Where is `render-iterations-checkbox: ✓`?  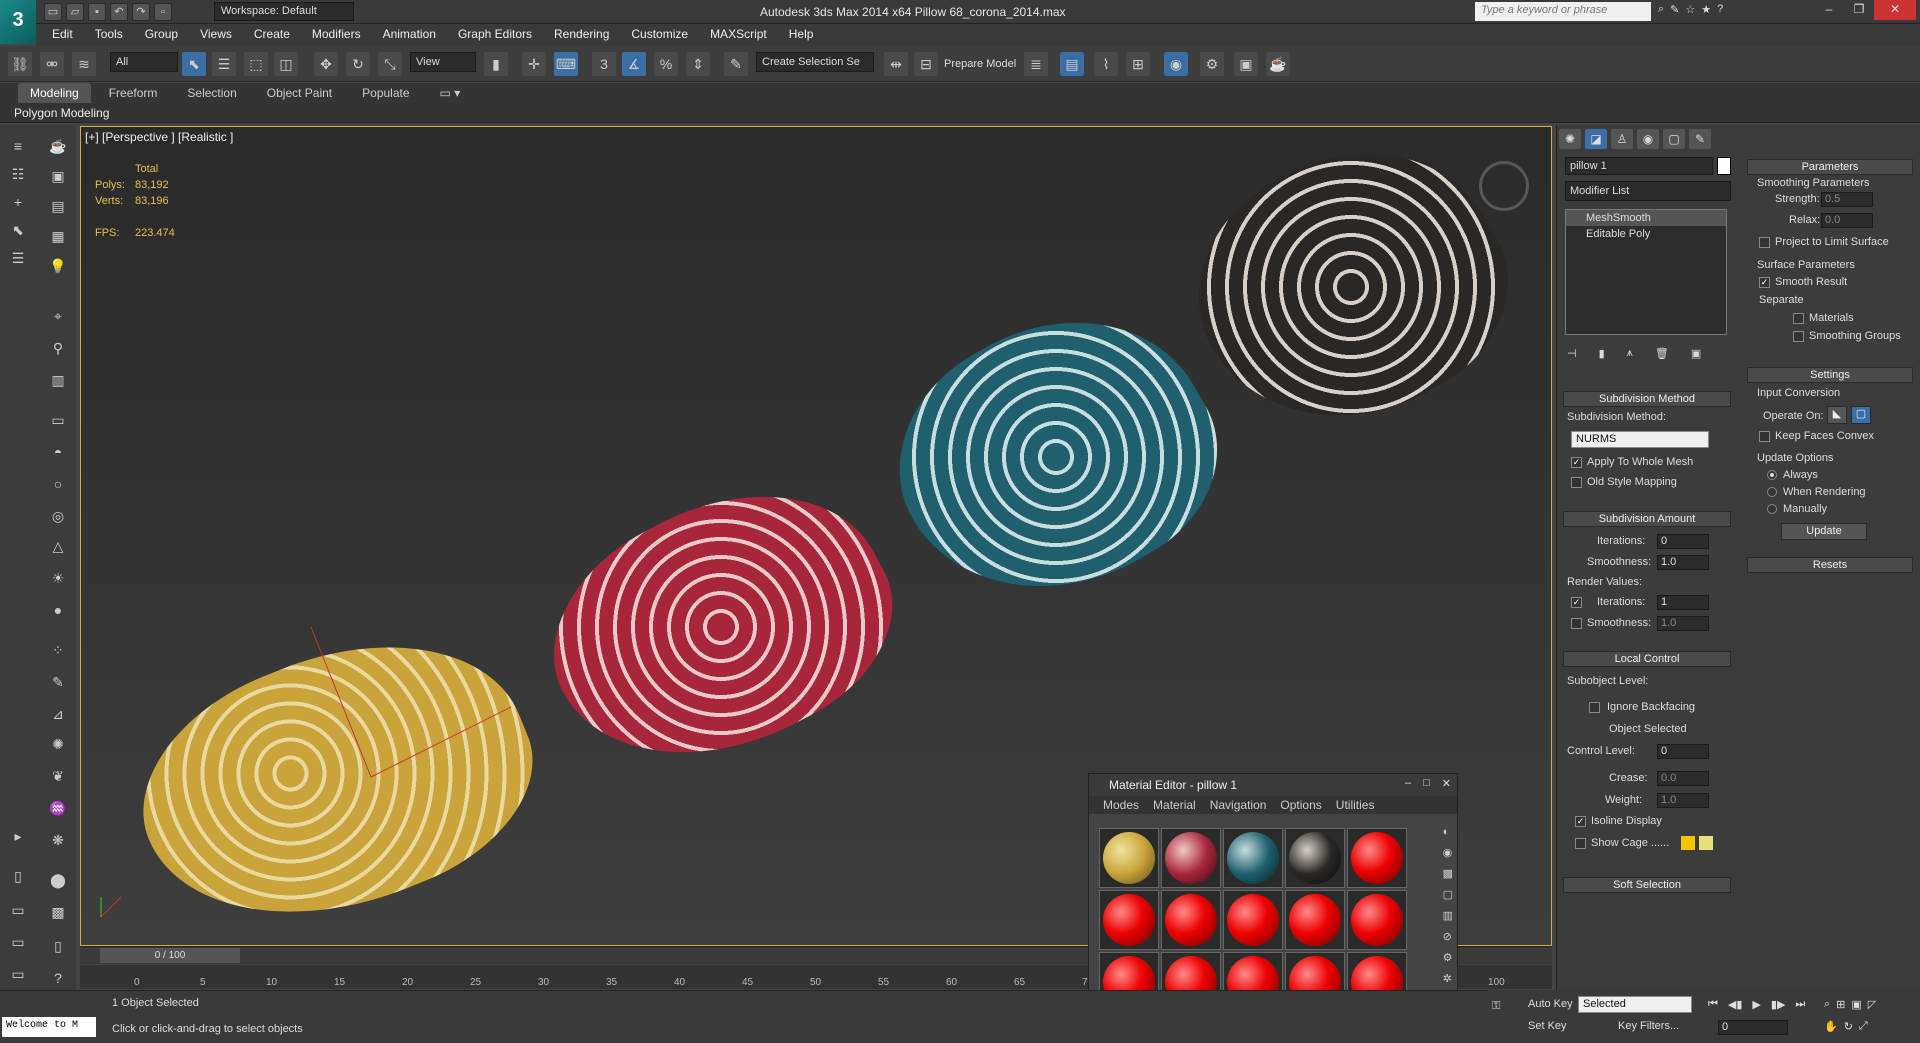
render-iterations-checkbox: ✓ is located at coordinates (1576, 602).